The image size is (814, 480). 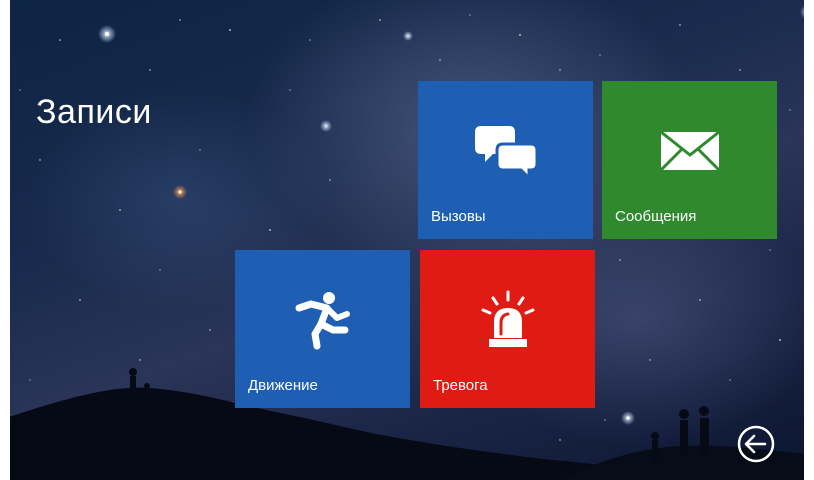 I want to click on back-button, so click(x=756, y=444).